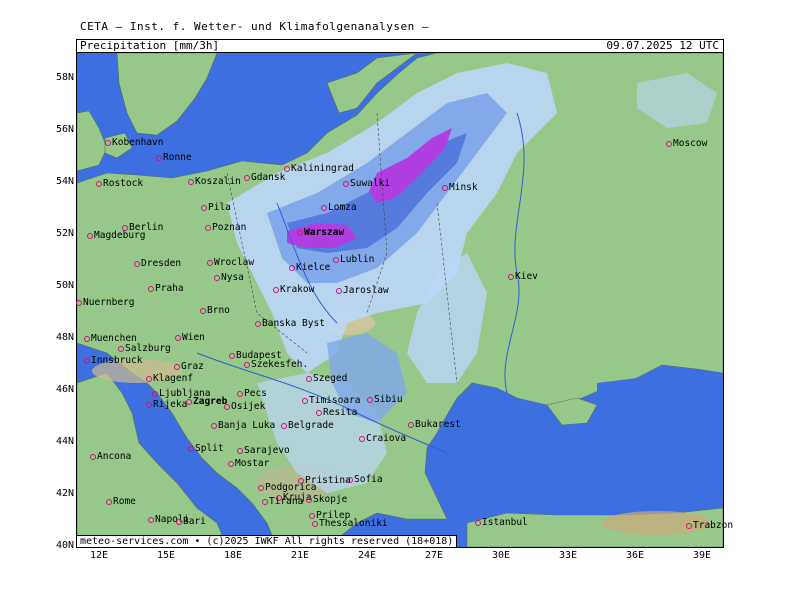  Describe the element at coordinates (64, 441) in the screenshot. I see `lat-label: 44N` at that location.